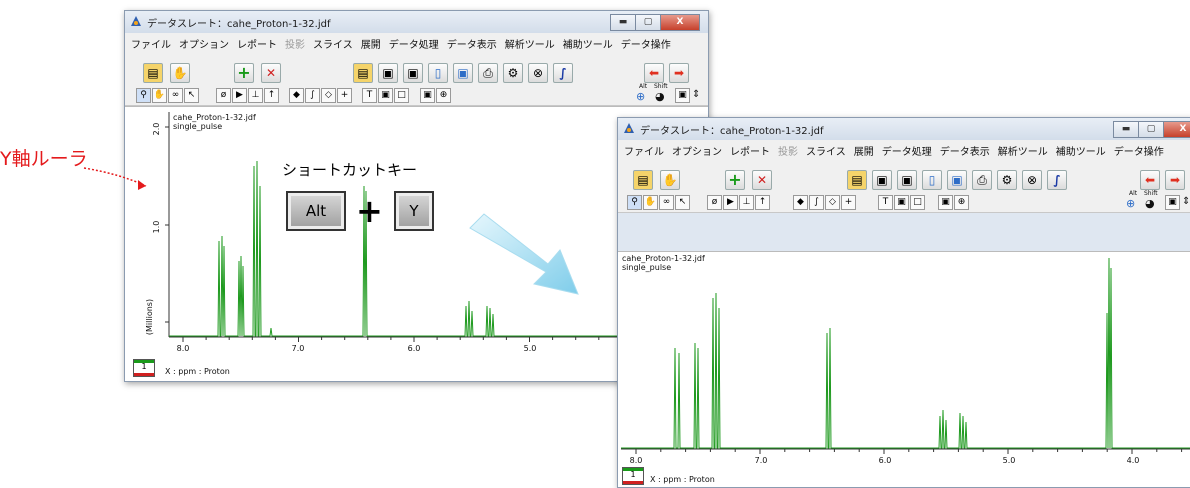 This screenshot has height=488, width=1190. What do you see at coordinates (1151, 129) in the screenshot?
I see `maximize-button: ▢` at bounding box center [1151, 129].